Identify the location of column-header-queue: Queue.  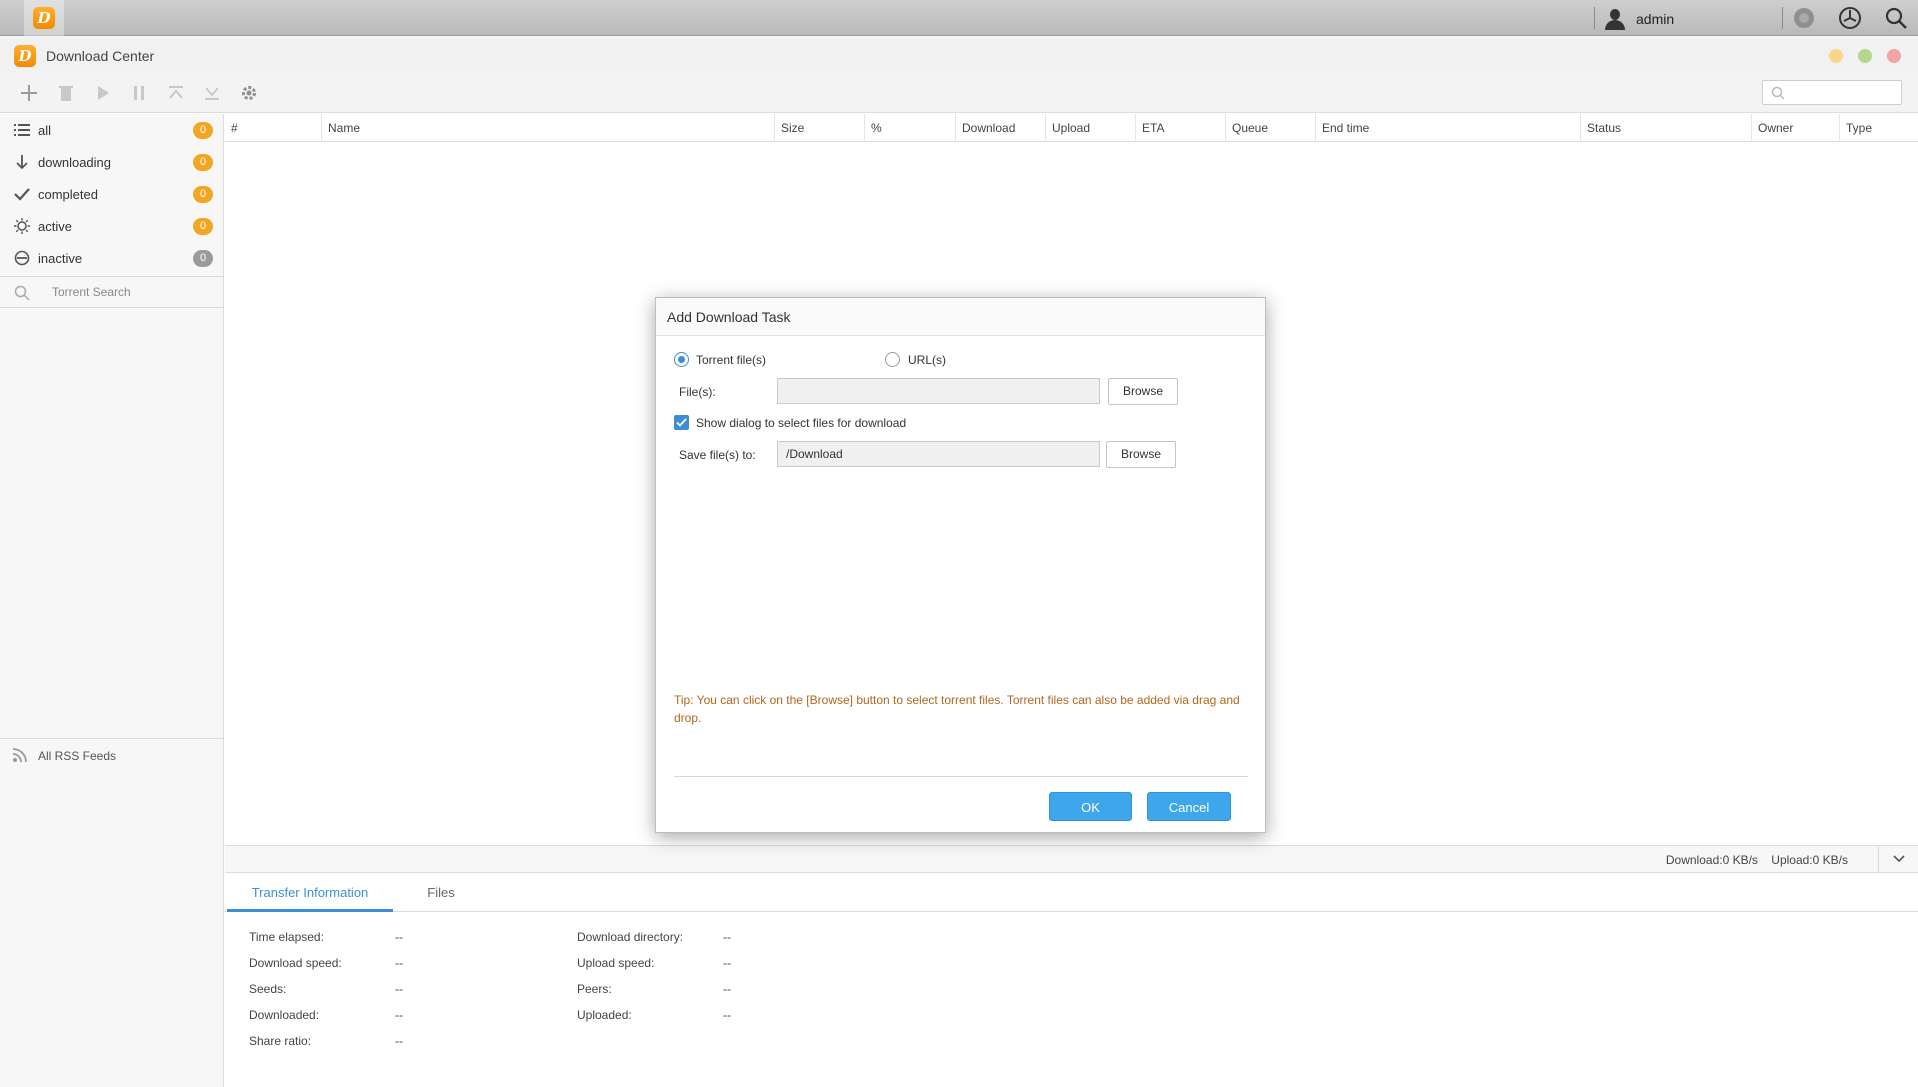
(1270, 128).